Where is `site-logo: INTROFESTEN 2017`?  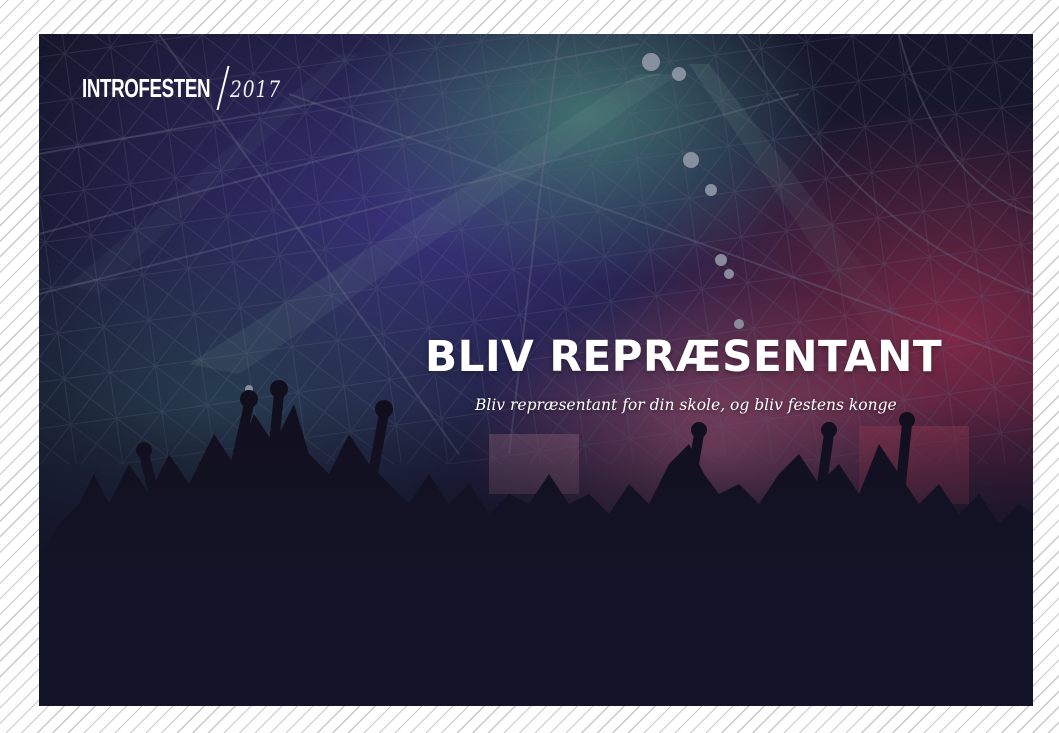 site-logo: INTROFESTEN 2017 is located at coordinates (186, 88).